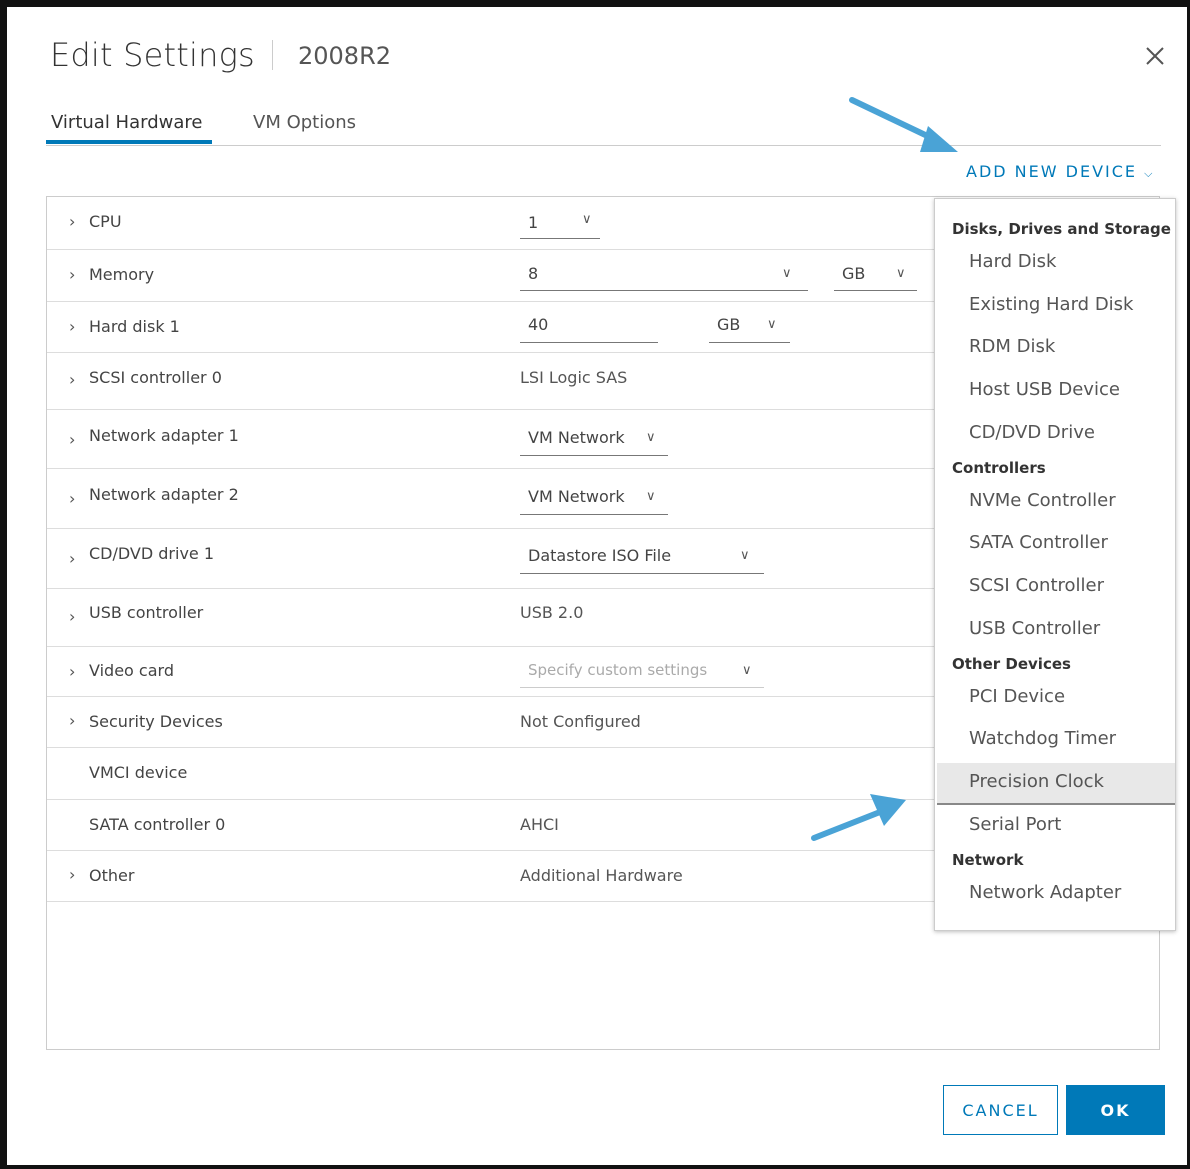 The image size is (1190, 1169). I want to click on menu-item-network-adapter: Network Adapter, so click(1045, 892).